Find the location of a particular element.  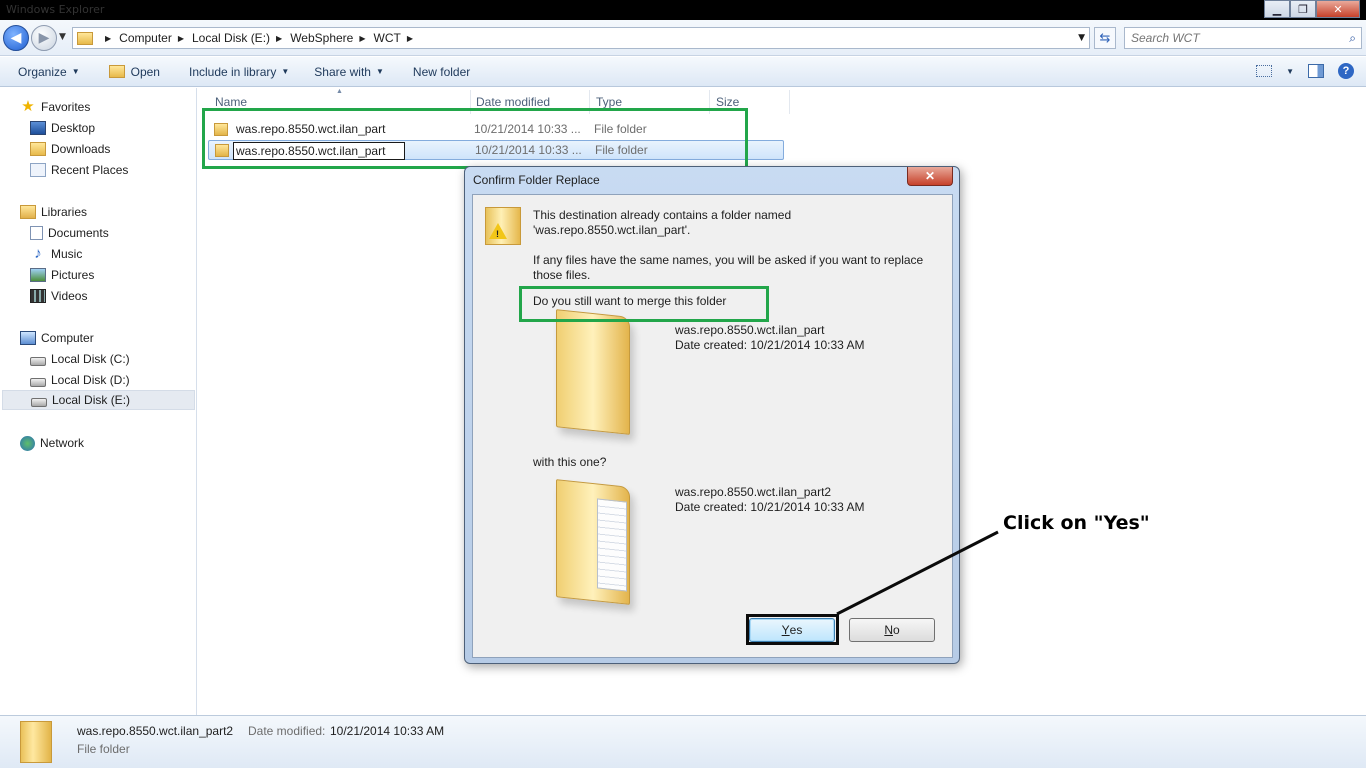

view-controls: ▼ ? is located at coordinates (1305, 71).